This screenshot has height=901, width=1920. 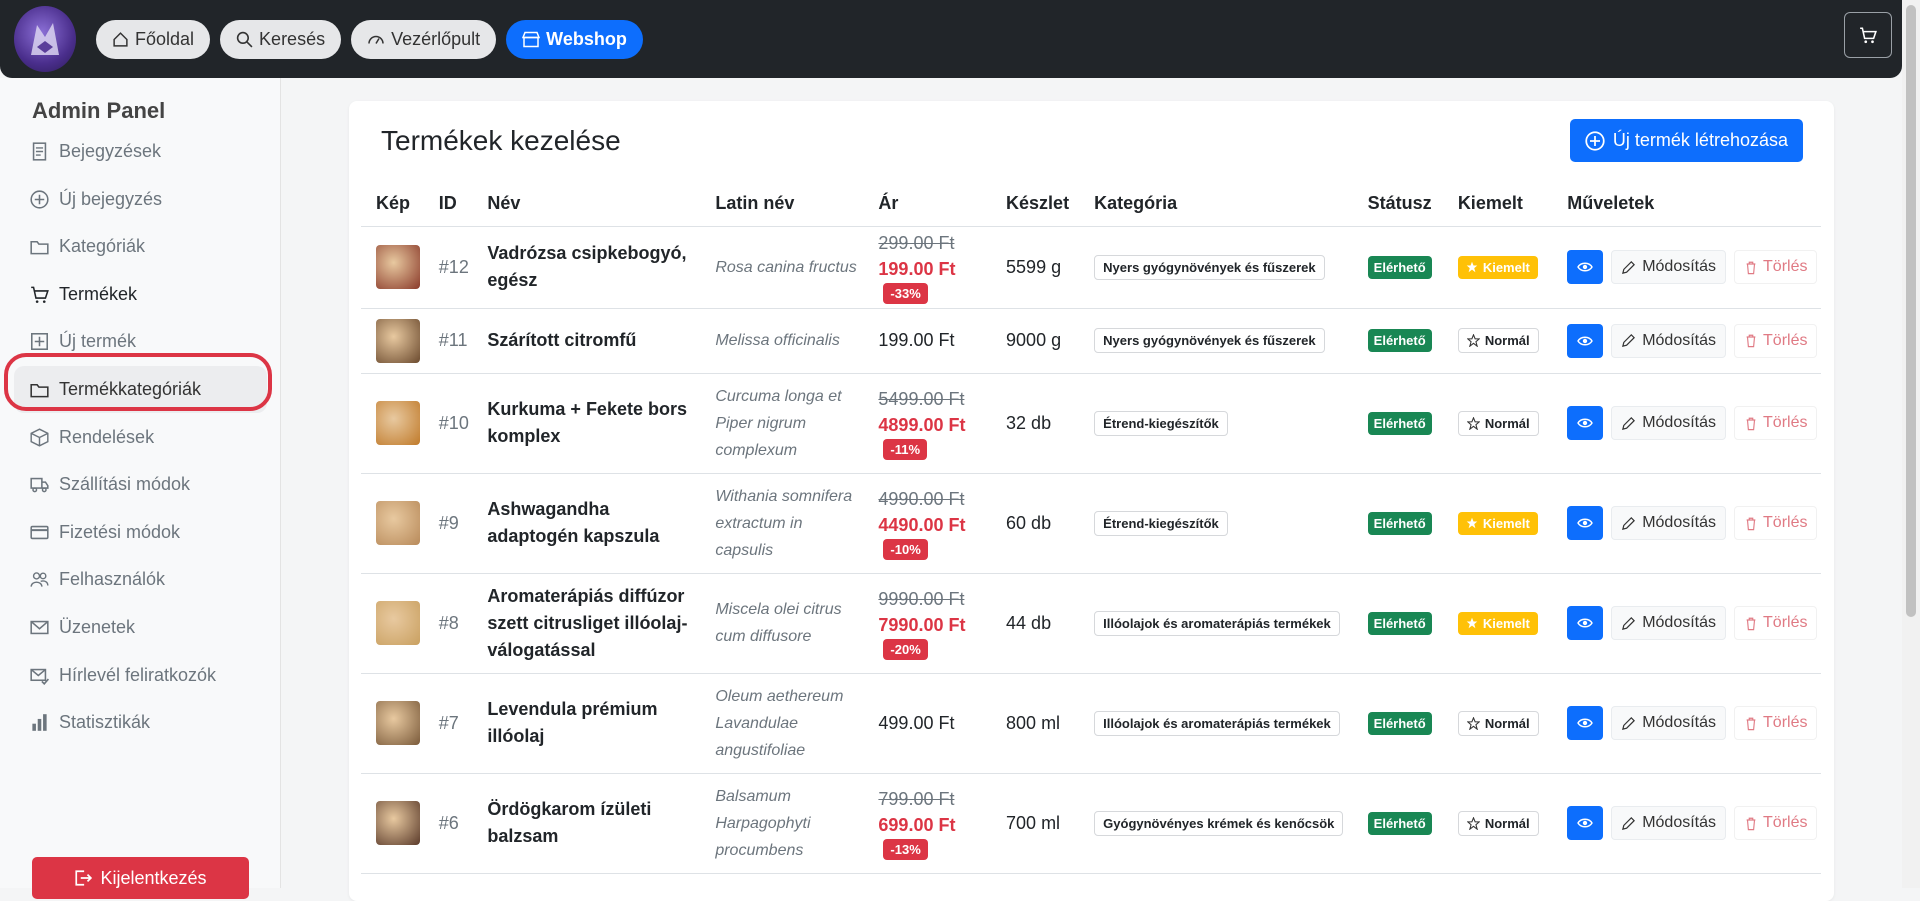 I want to click on sidebar-item-szállítási-módok: Szállítási módok, so click(x=140, y=484).